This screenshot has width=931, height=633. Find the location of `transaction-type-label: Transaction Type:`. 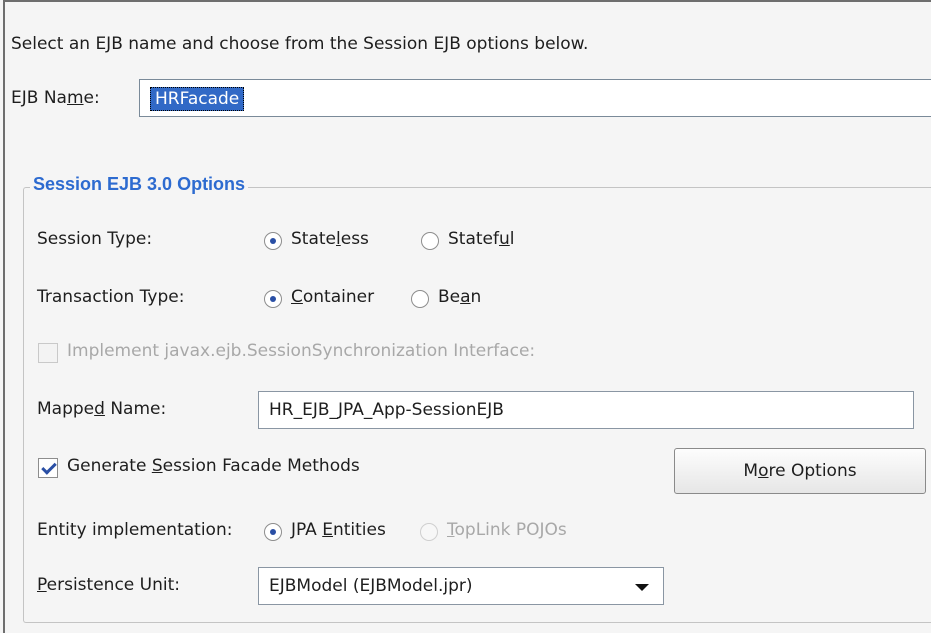

transaction-type-label: Transaction Type: is located at coordinates (111, 297).